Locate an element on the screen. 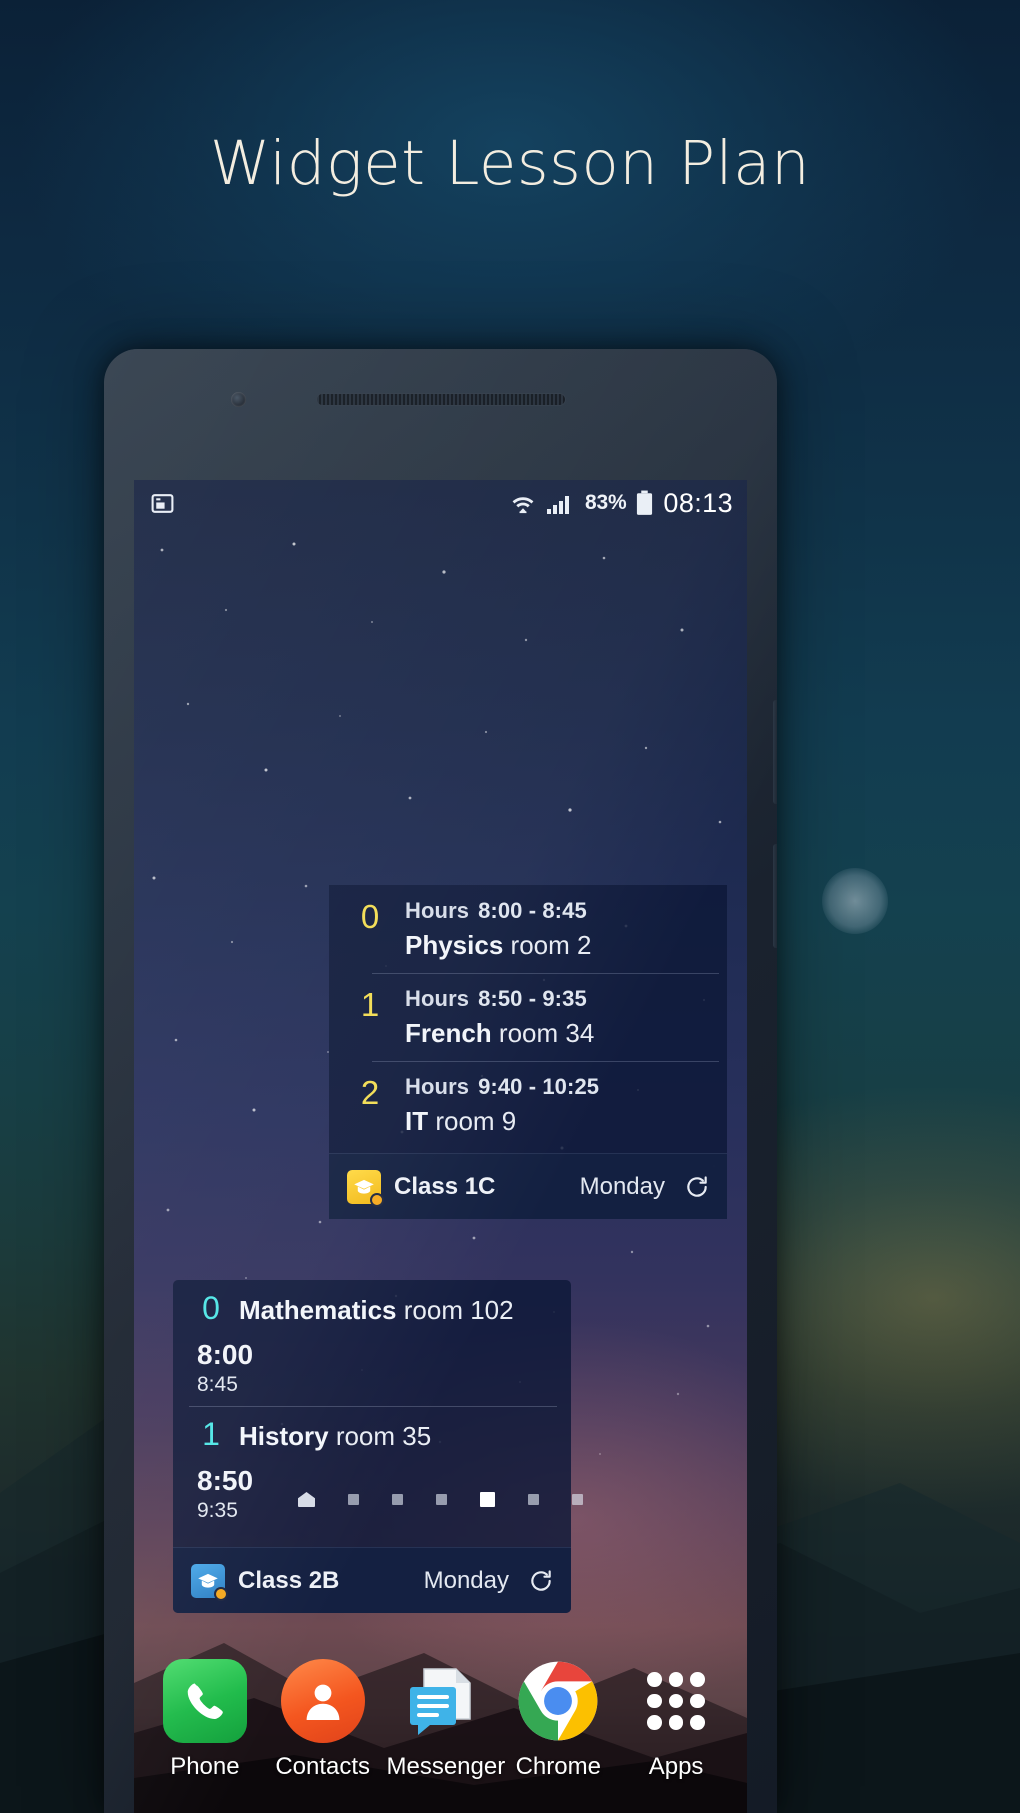 The width and height of the screenshot is (1020, 1813). lesson-row: 0 Mathematics room 102 8:00 8:45 is located at coordinates (372, 1343).